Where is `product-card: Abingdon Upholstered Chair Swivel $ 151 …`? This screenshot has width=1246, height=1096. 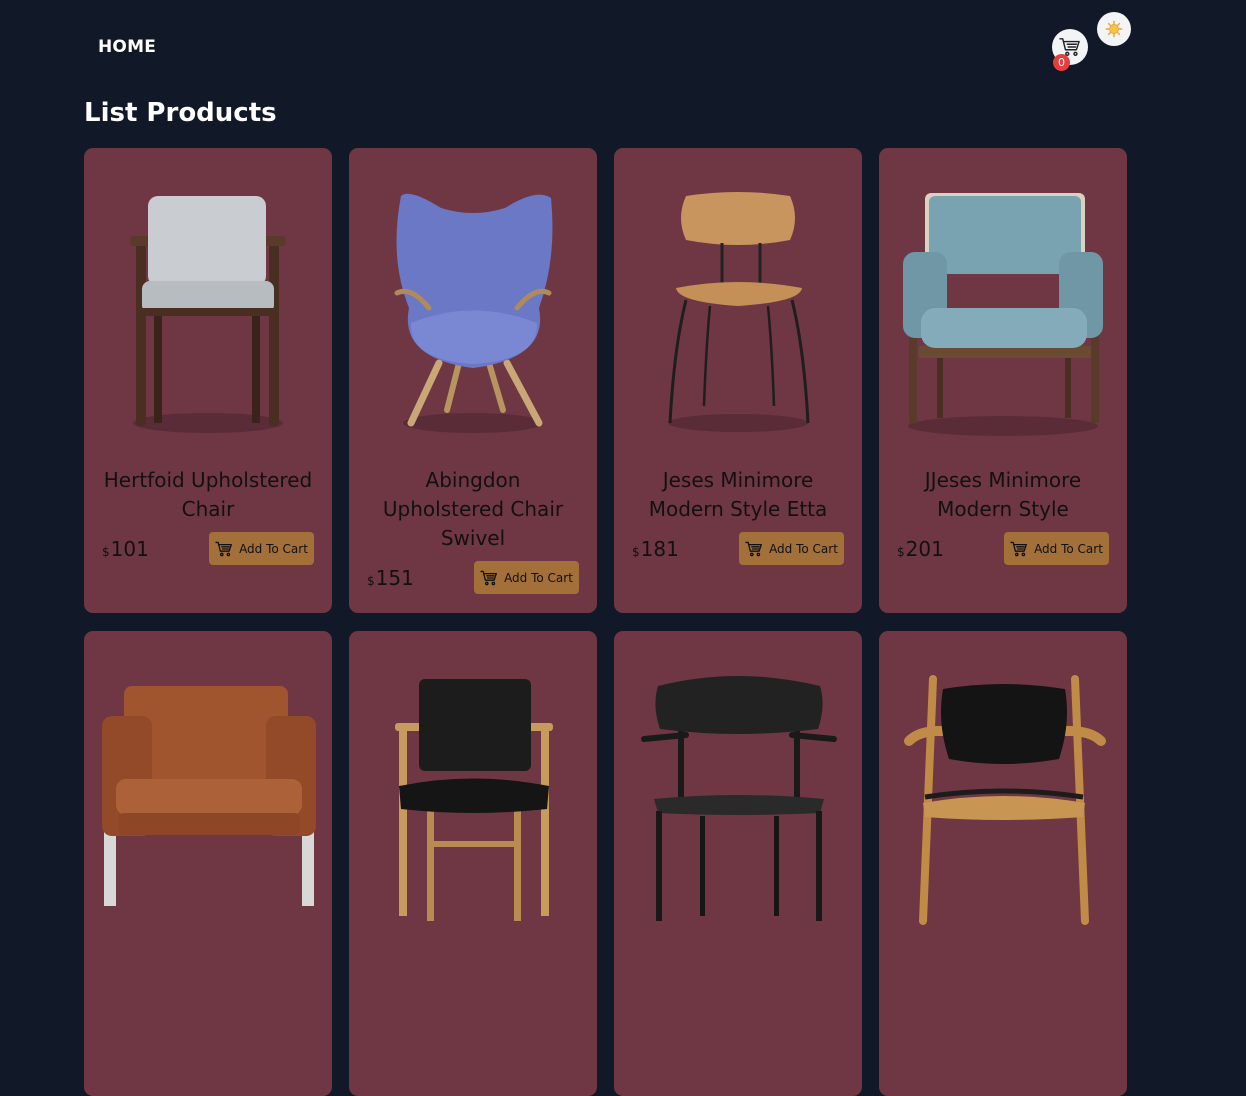 product-card: Abingdon Upholstered Chair Swivel $ 151 … is located at coordinates (473, 380).